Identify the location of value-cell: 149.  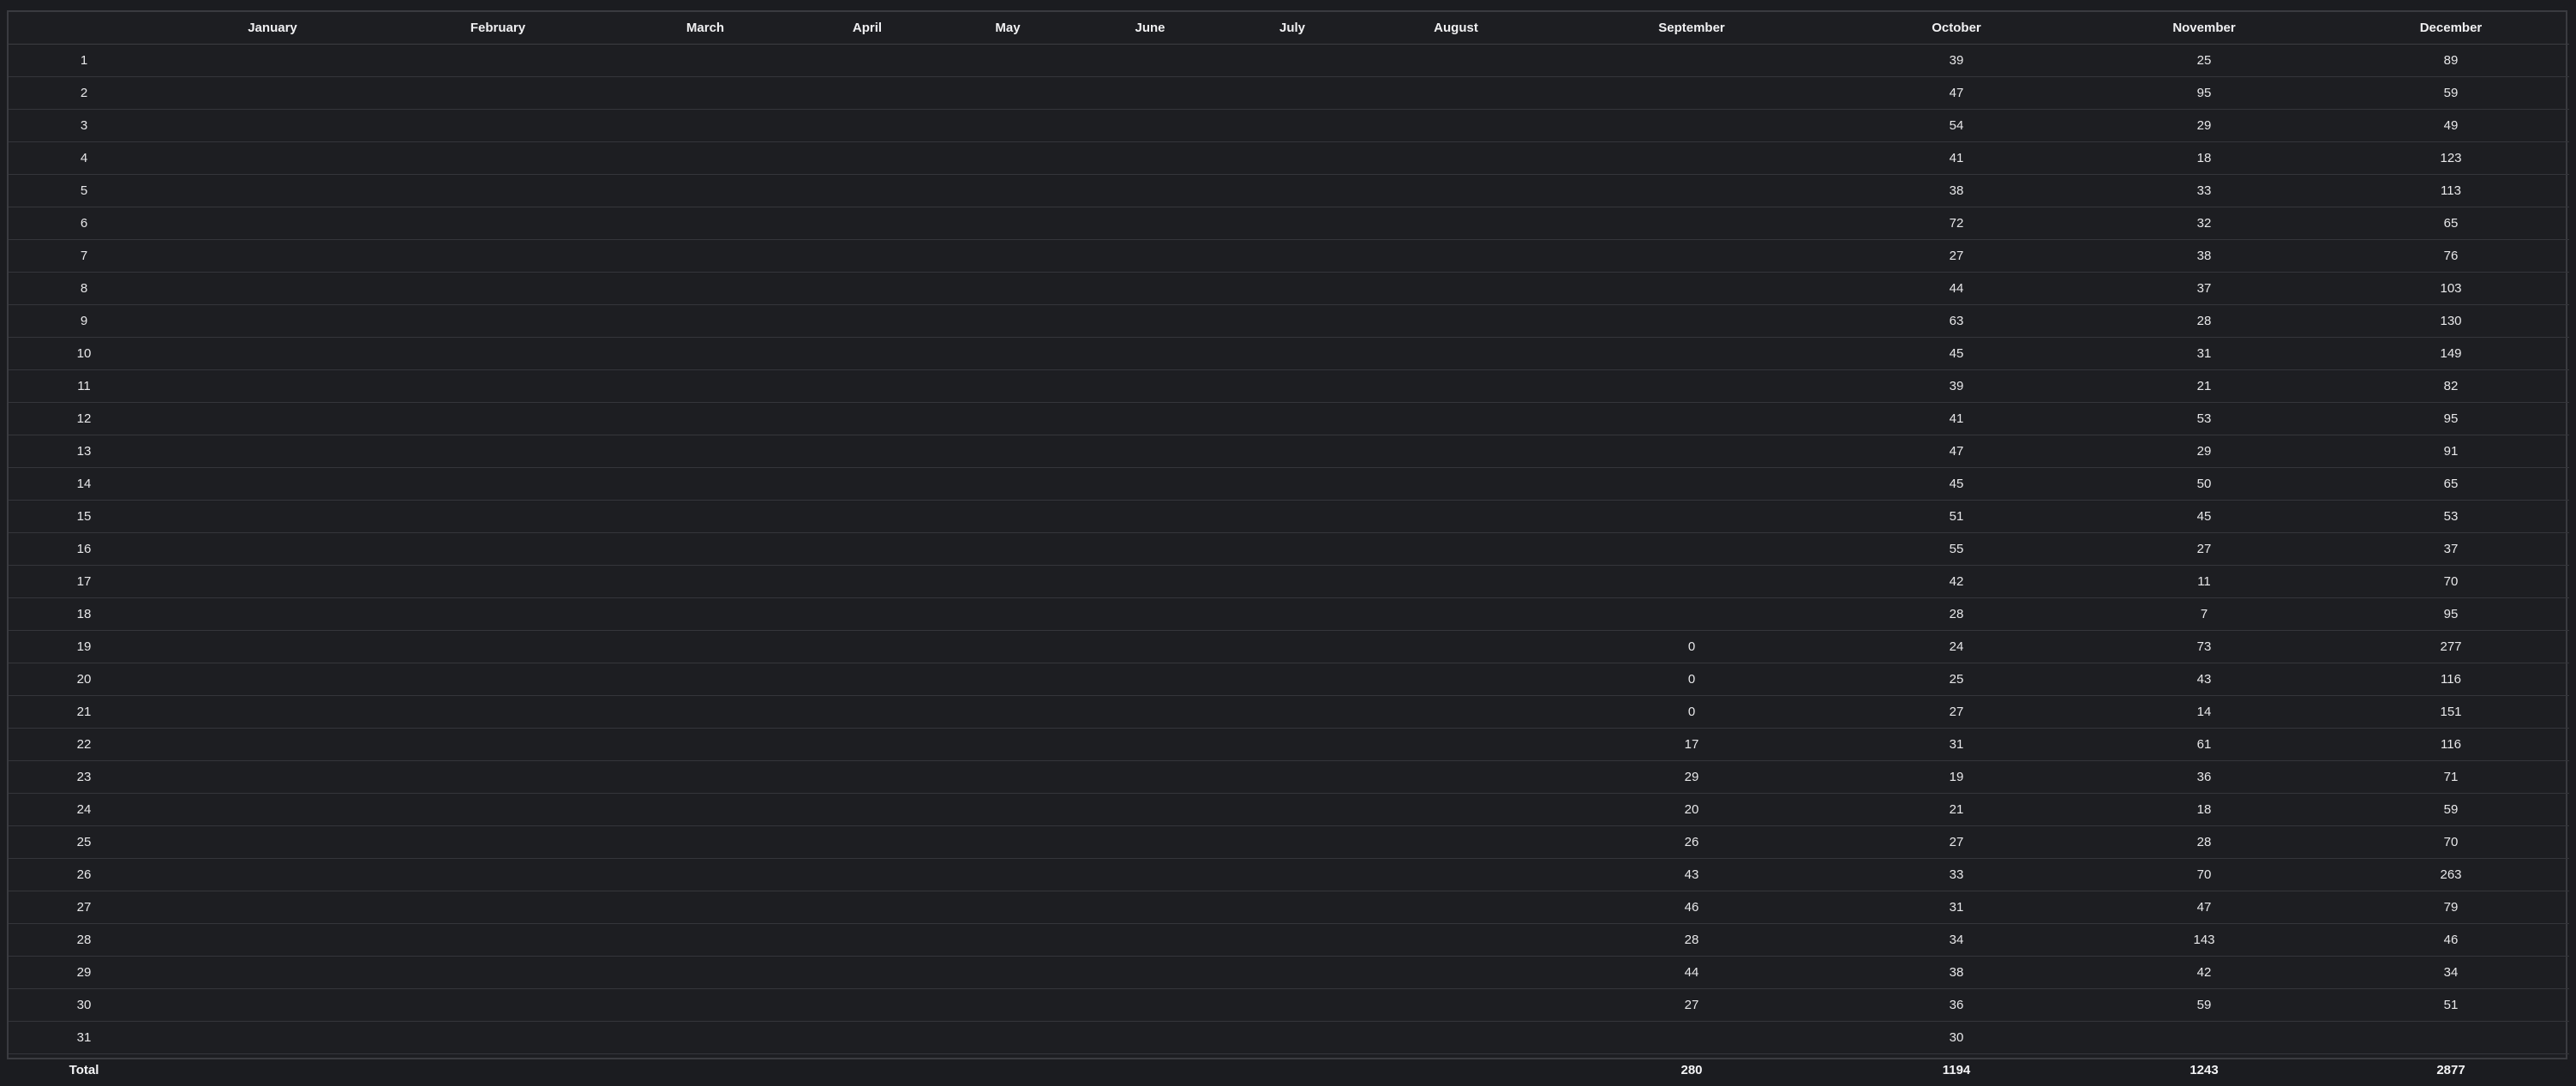
(2451, 354).